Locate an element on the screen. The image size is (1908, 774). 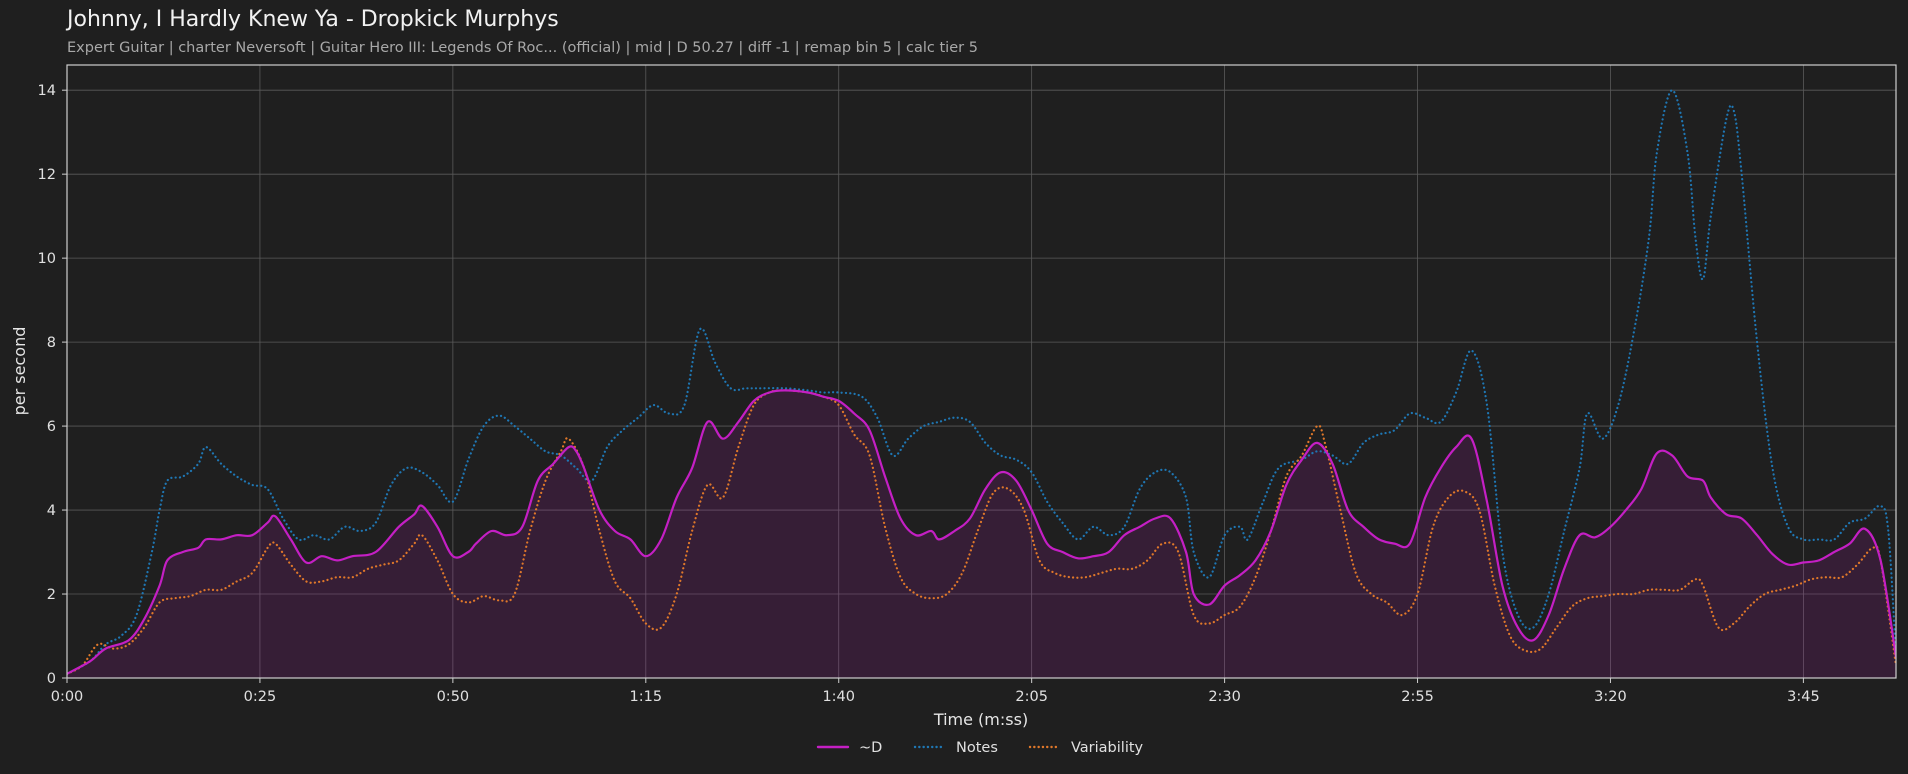
x-axis-label: Time (m:ss) is located at coordinates (980, 719).